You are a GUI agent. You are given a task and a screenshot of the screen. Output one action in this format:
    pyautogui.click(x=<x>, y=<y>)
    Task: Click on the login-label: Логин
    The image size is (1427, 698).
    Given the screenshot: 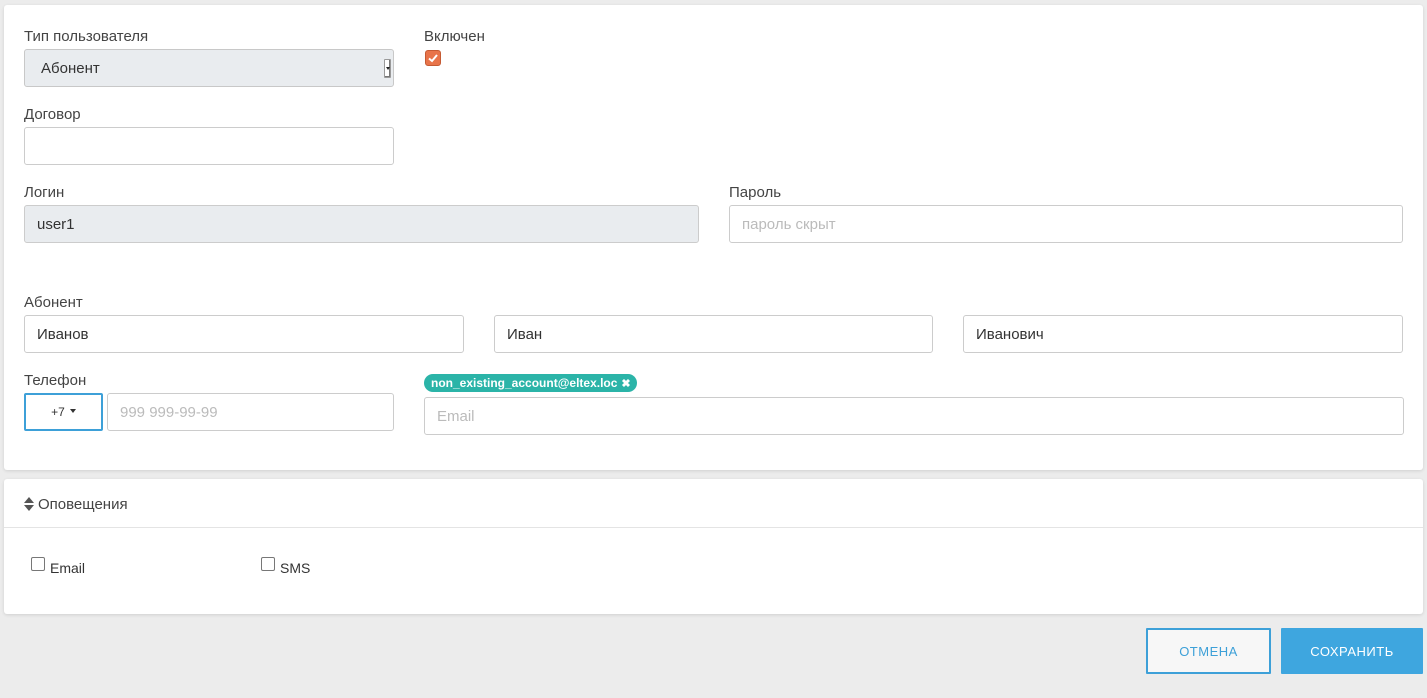 What is the action you would take?
    pyautogui.click(x=44, y=192)
    